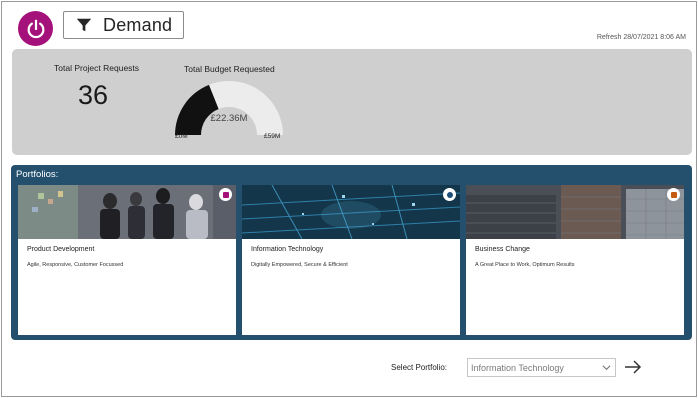 The width and height of the screenshot is (698, 398). What do you see at coordinates (525, 265) in the screenshot?
I see `card-description: A Great Place to Work, Optimum Results` at bounding box center [525, 265].